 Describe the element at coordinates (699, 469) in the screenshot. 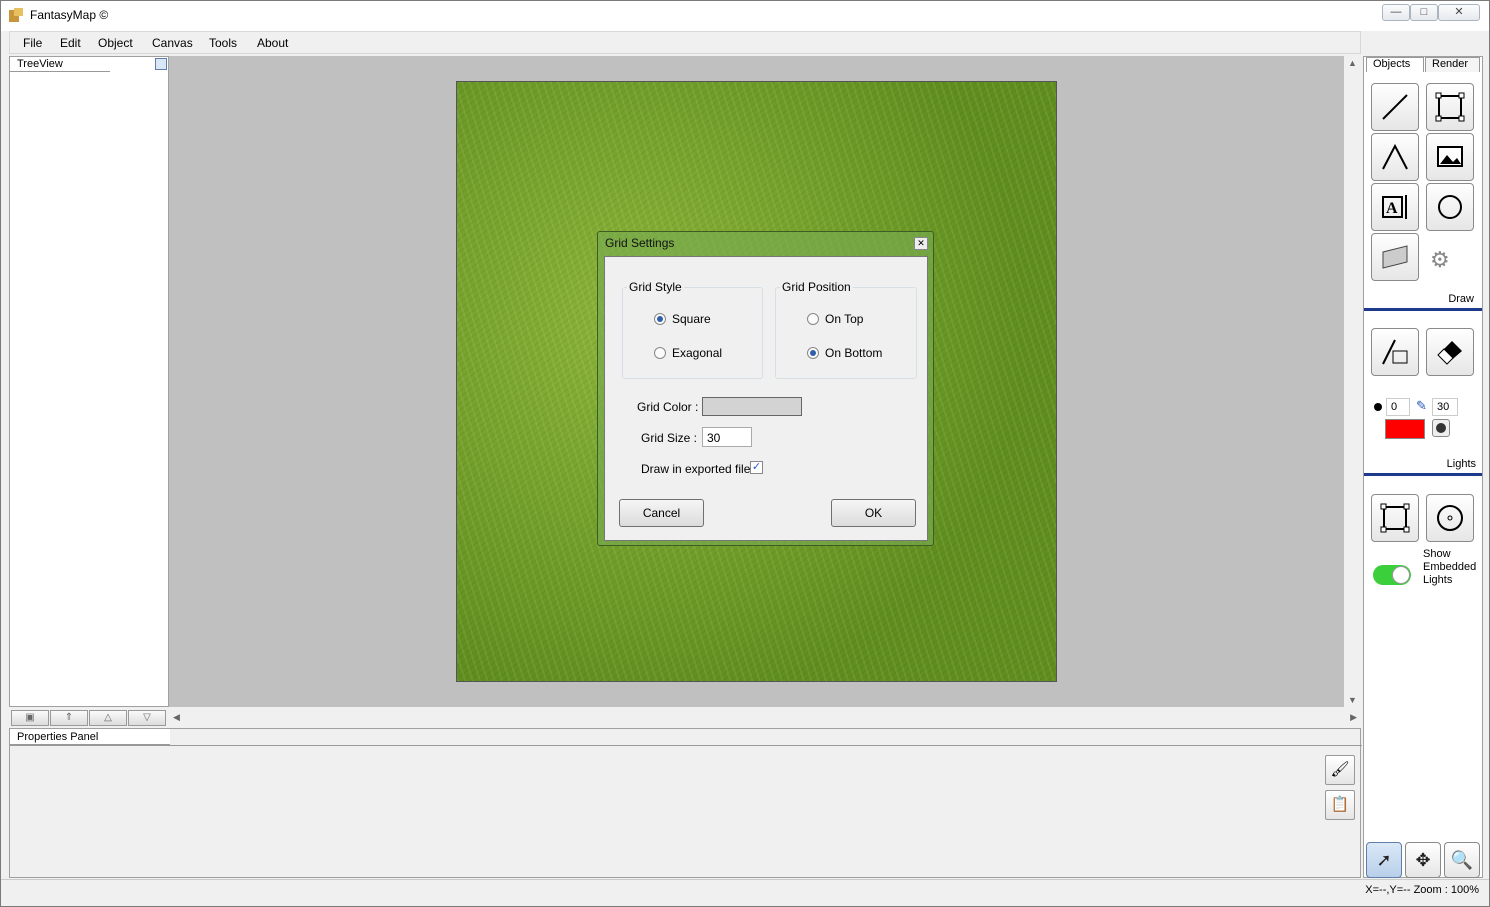

I see `draw-exported-label: Draw in exported files` at that location.